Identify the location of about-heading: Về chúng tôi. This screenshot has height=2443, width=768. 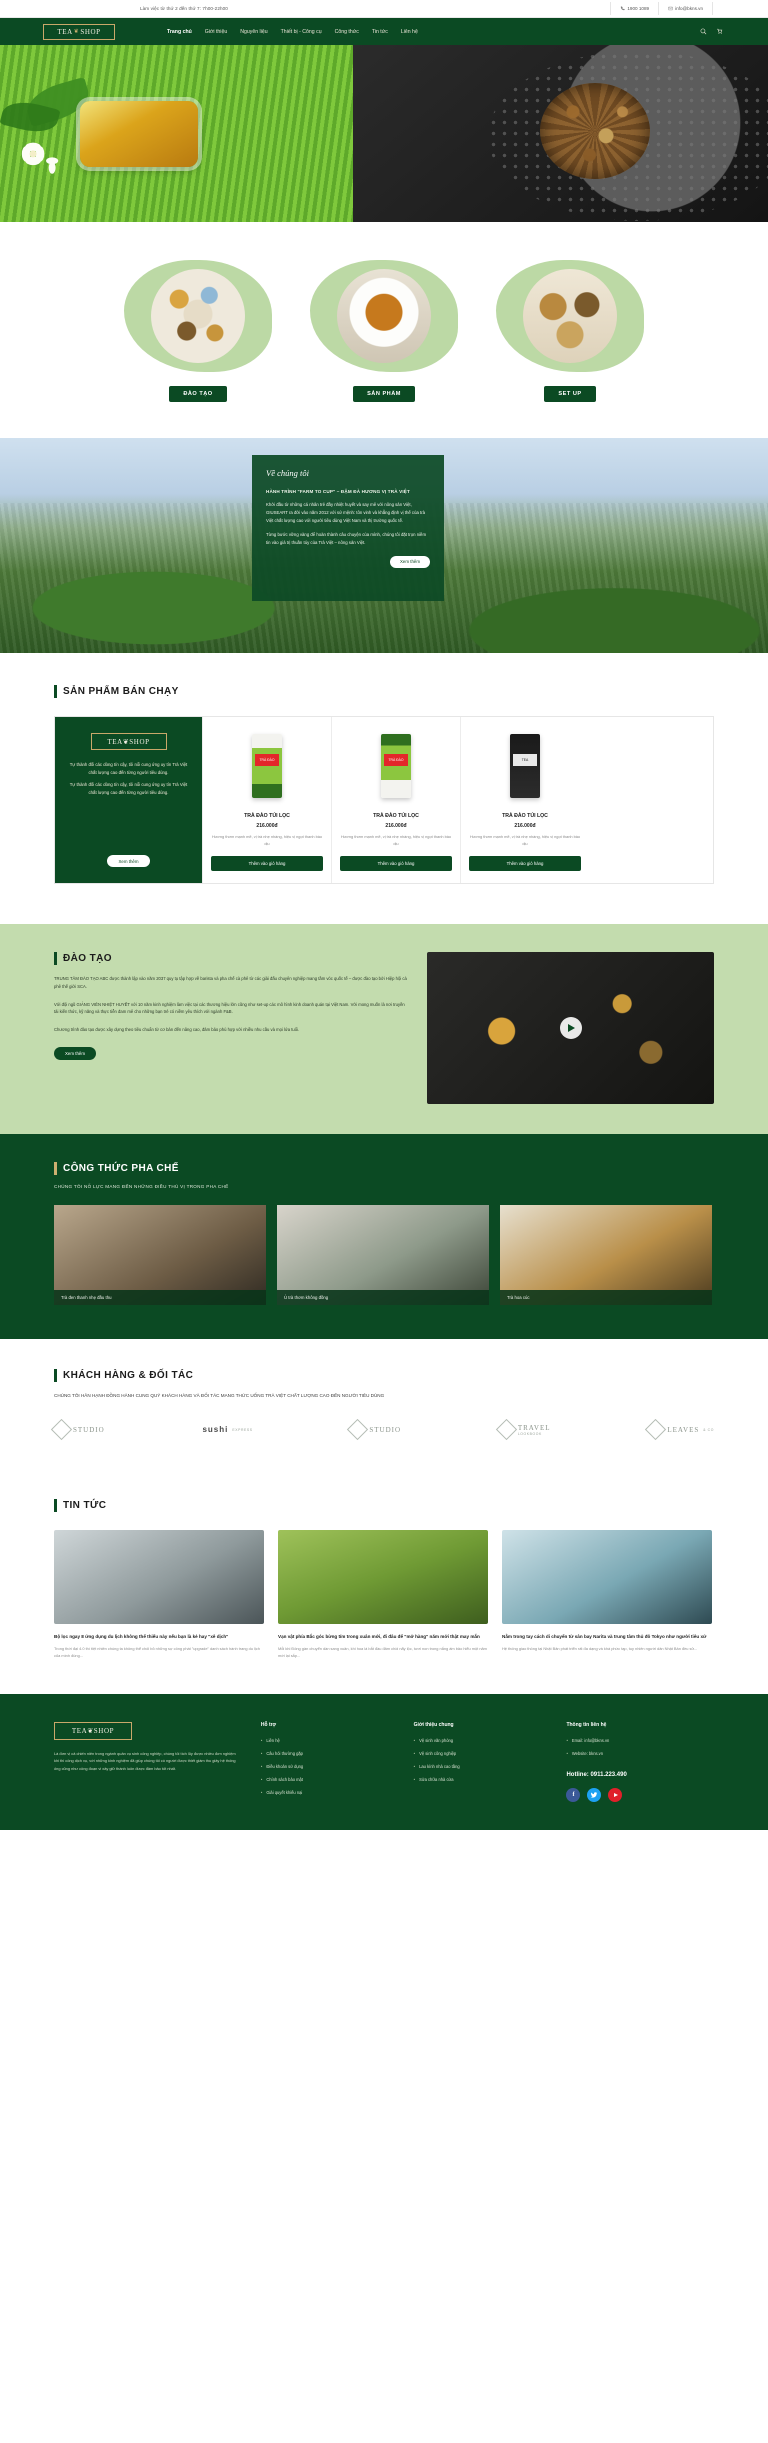
(287, 473).